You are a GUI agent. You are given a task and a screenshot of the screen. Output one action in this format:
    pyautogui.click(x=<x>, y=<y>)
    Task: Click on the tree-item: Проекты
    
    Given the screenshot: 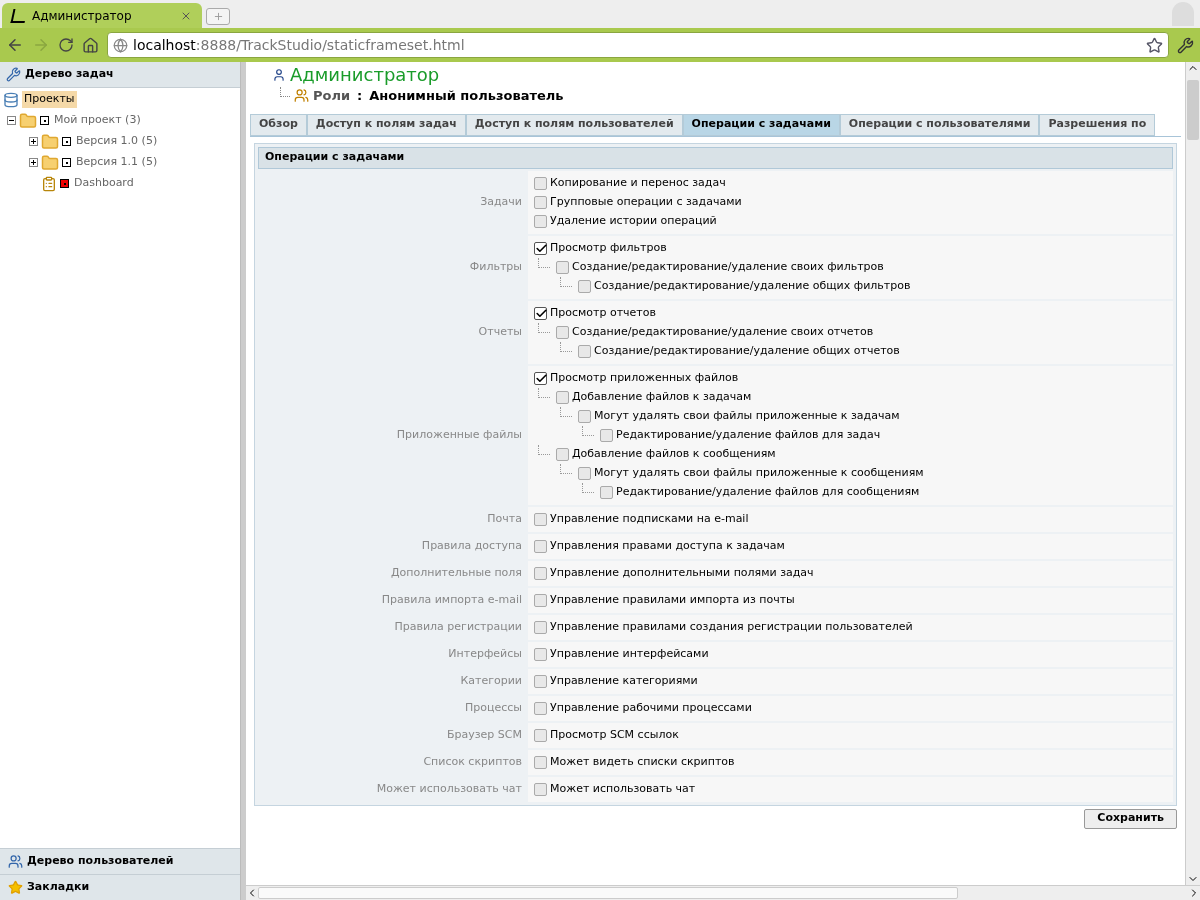 What is the action you would take?
    pyautogui.click(x=49, y=99)
    